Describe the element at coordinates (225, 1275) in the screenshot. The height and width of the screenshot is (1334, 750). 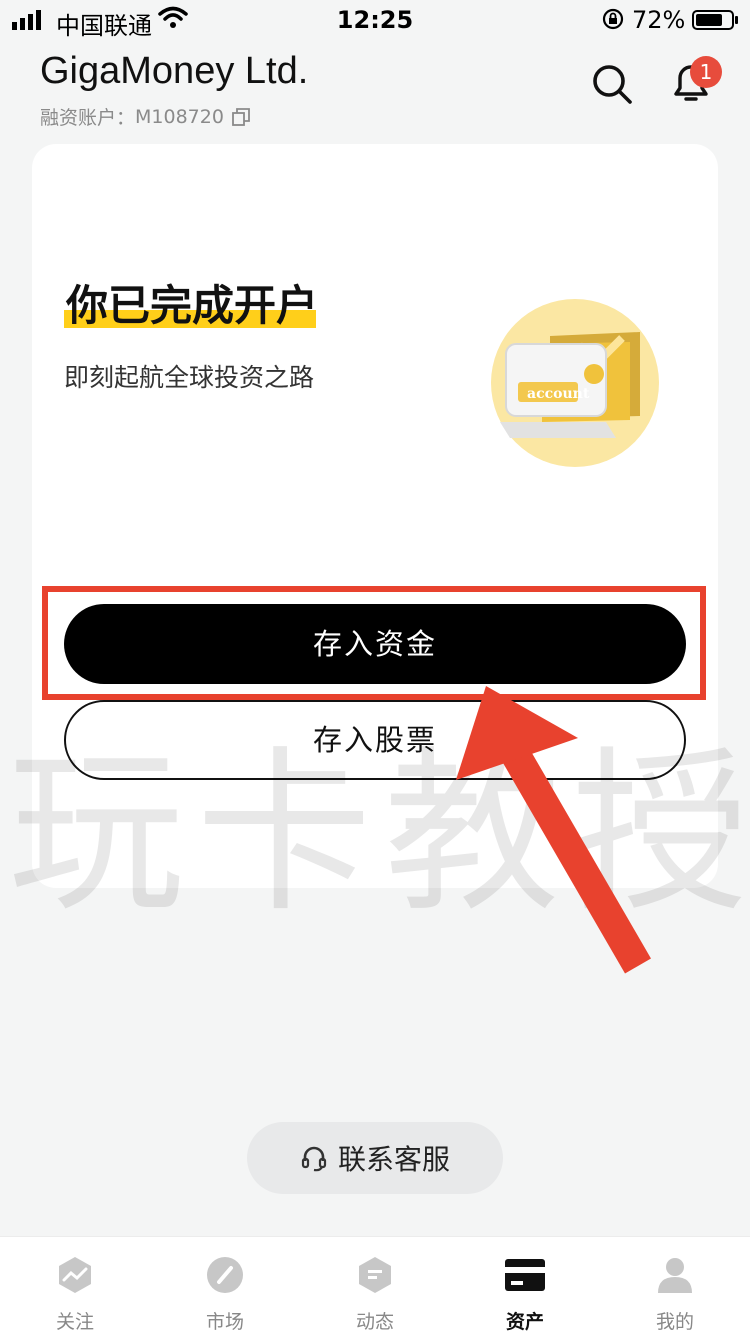
I see `compass-icon` at that location.